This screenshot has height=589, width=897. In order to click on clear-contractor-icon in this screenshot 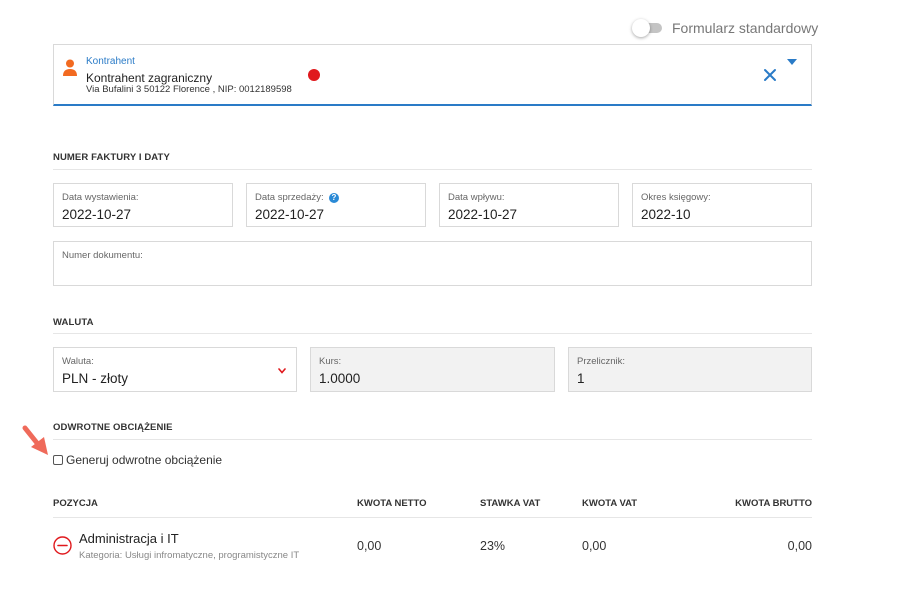, I will do `click(770, 75)`.